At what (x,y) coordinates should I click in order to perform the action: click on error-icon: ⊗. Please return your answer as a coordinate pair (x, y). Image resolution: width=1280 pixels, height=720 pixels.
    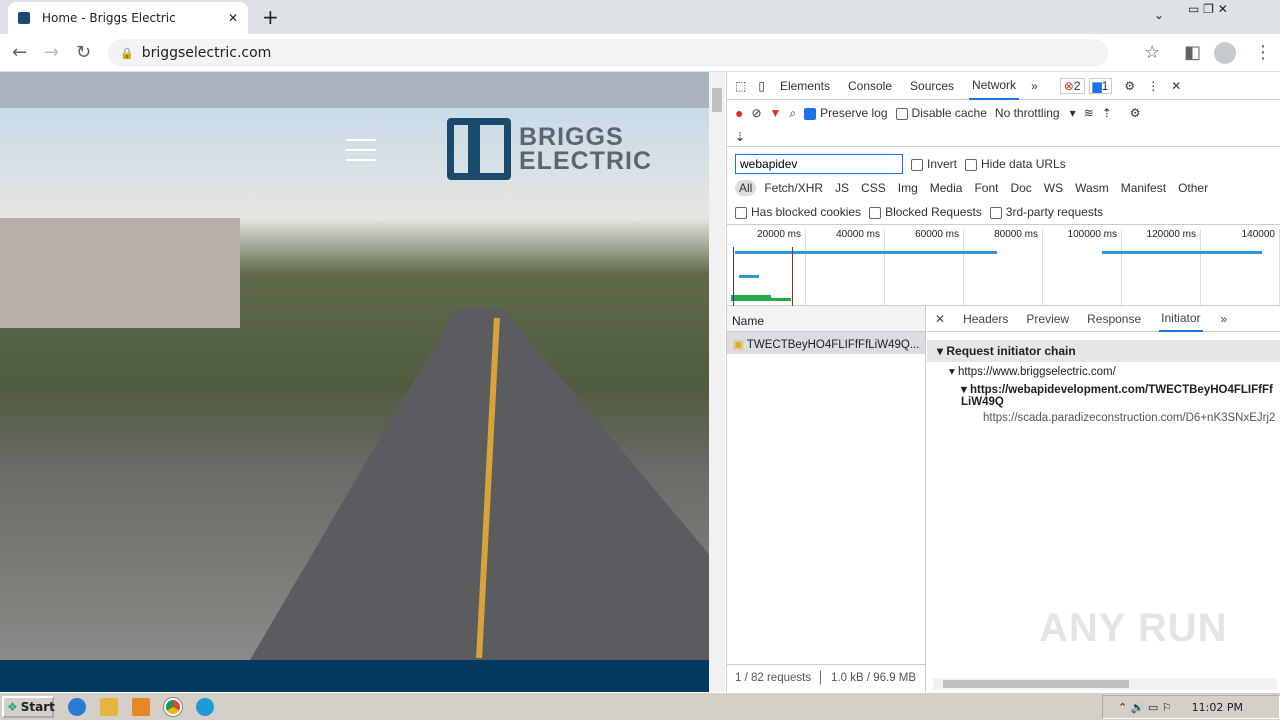
    Looking at the image, I should click on (1068, 86).